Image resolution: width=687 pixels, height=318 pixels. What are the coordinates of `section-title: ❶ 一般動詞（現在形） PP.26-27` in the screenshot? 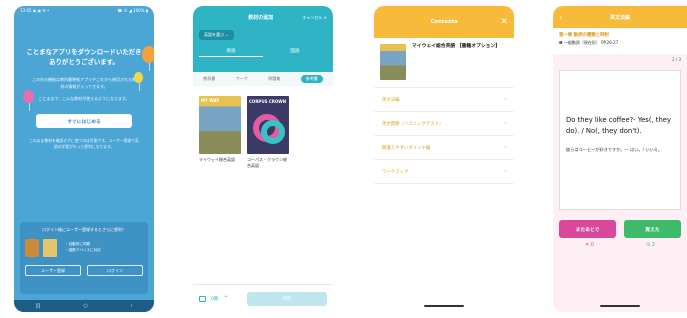 It's located at (589, 42).